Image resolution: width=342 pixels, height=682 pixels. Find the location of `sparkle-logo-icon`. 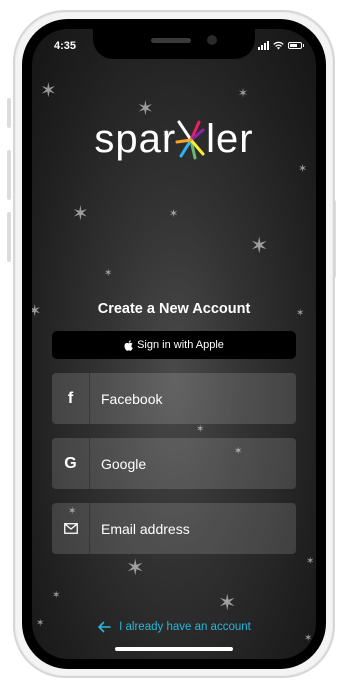

sparkle-logo-icon is located at coordinates (190, 139).